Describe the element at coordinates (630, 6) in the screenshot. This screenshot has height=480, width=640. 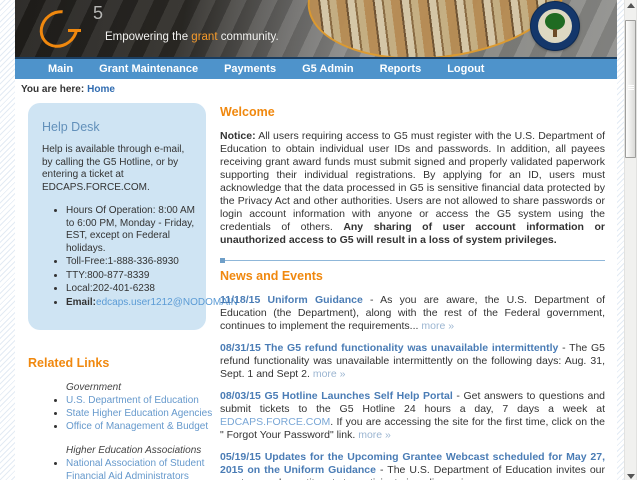
I see `scrollbar-up-arrow-icon` at that location.